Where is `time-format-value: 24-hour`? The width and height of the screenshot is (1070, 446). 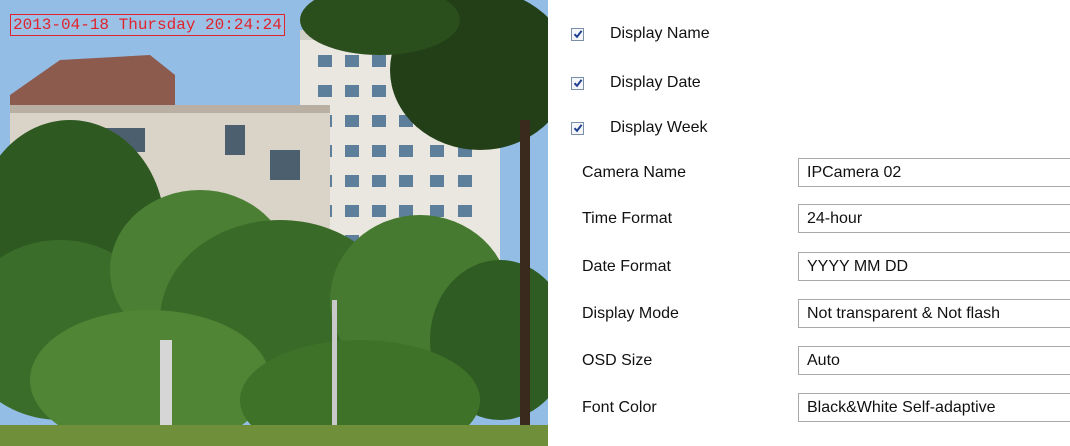 time-format-value: 24-hour is located at coordinates (835, 218).